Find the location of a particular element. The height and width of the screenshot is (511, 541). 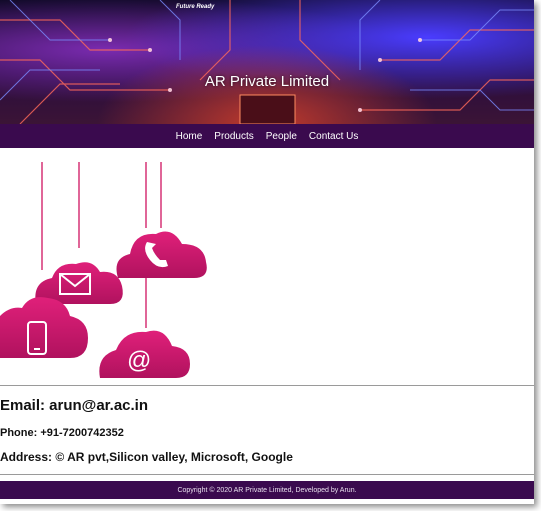

divider-top is located at coordinates (267, 385).